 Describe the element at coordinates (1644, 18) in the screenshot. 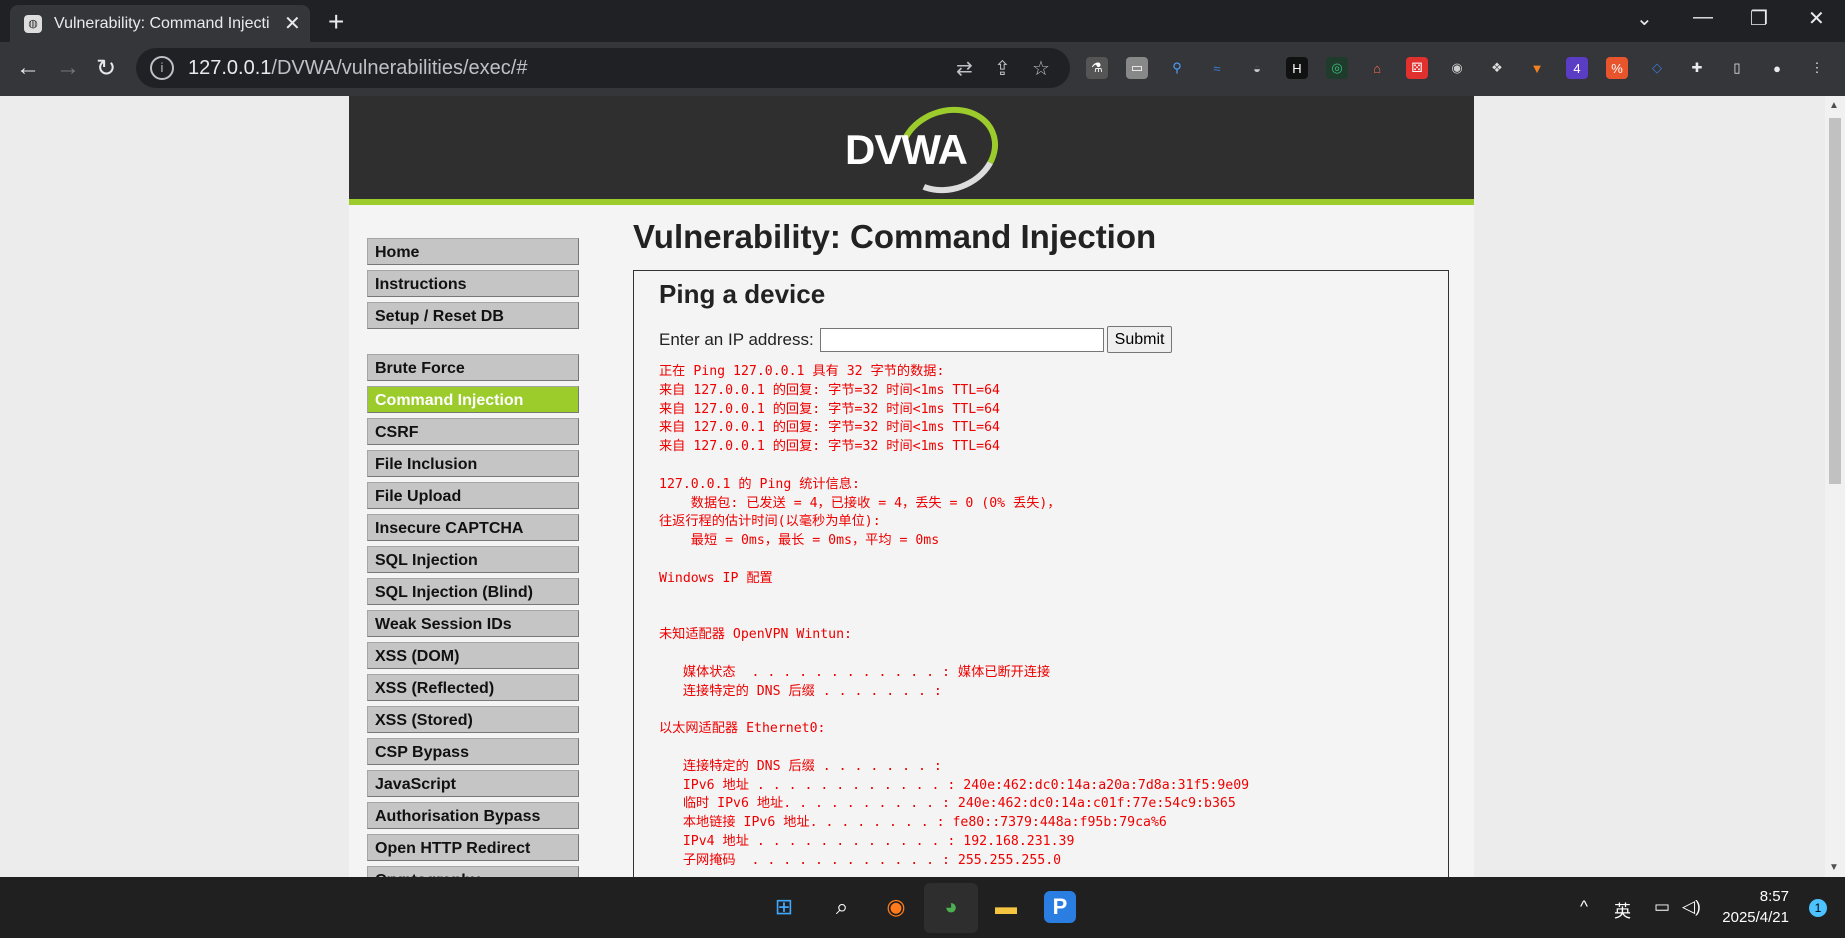

I see `tab-search-icon: ⌄` at that location.